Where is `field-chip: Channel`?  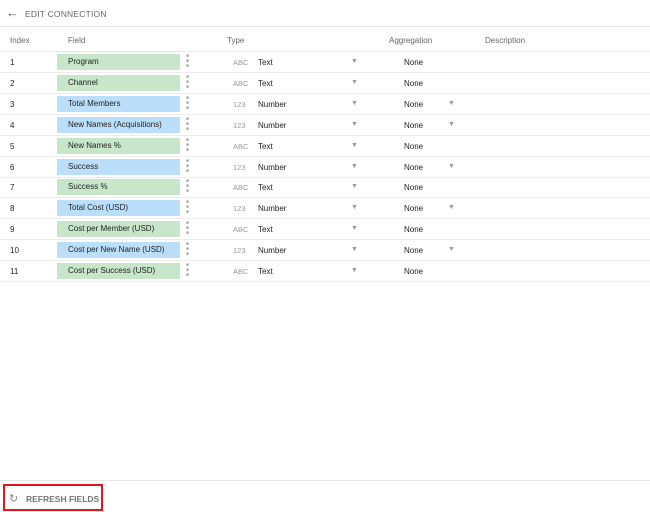
field-chip: Channel is located at coordinates (118, 82).